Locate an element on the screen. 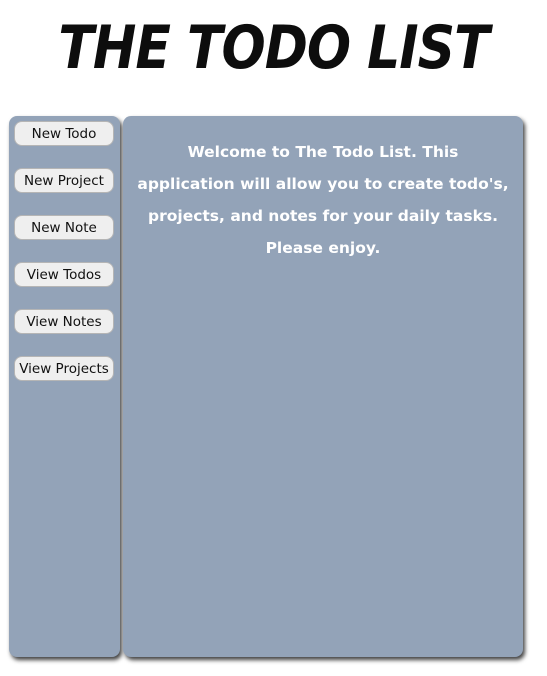  new-todo-button: New Todo is located at coordinates (64, 133).